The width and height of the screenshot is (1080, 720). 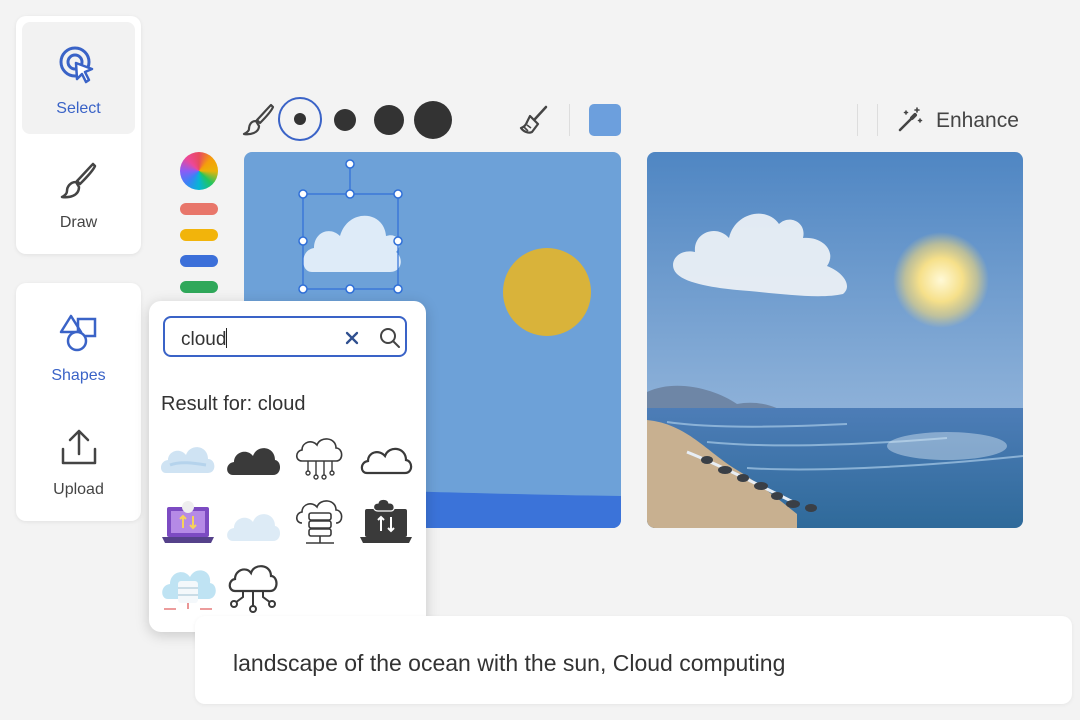 I want to click on brush-tool-icon, so click(x=258, y=119).